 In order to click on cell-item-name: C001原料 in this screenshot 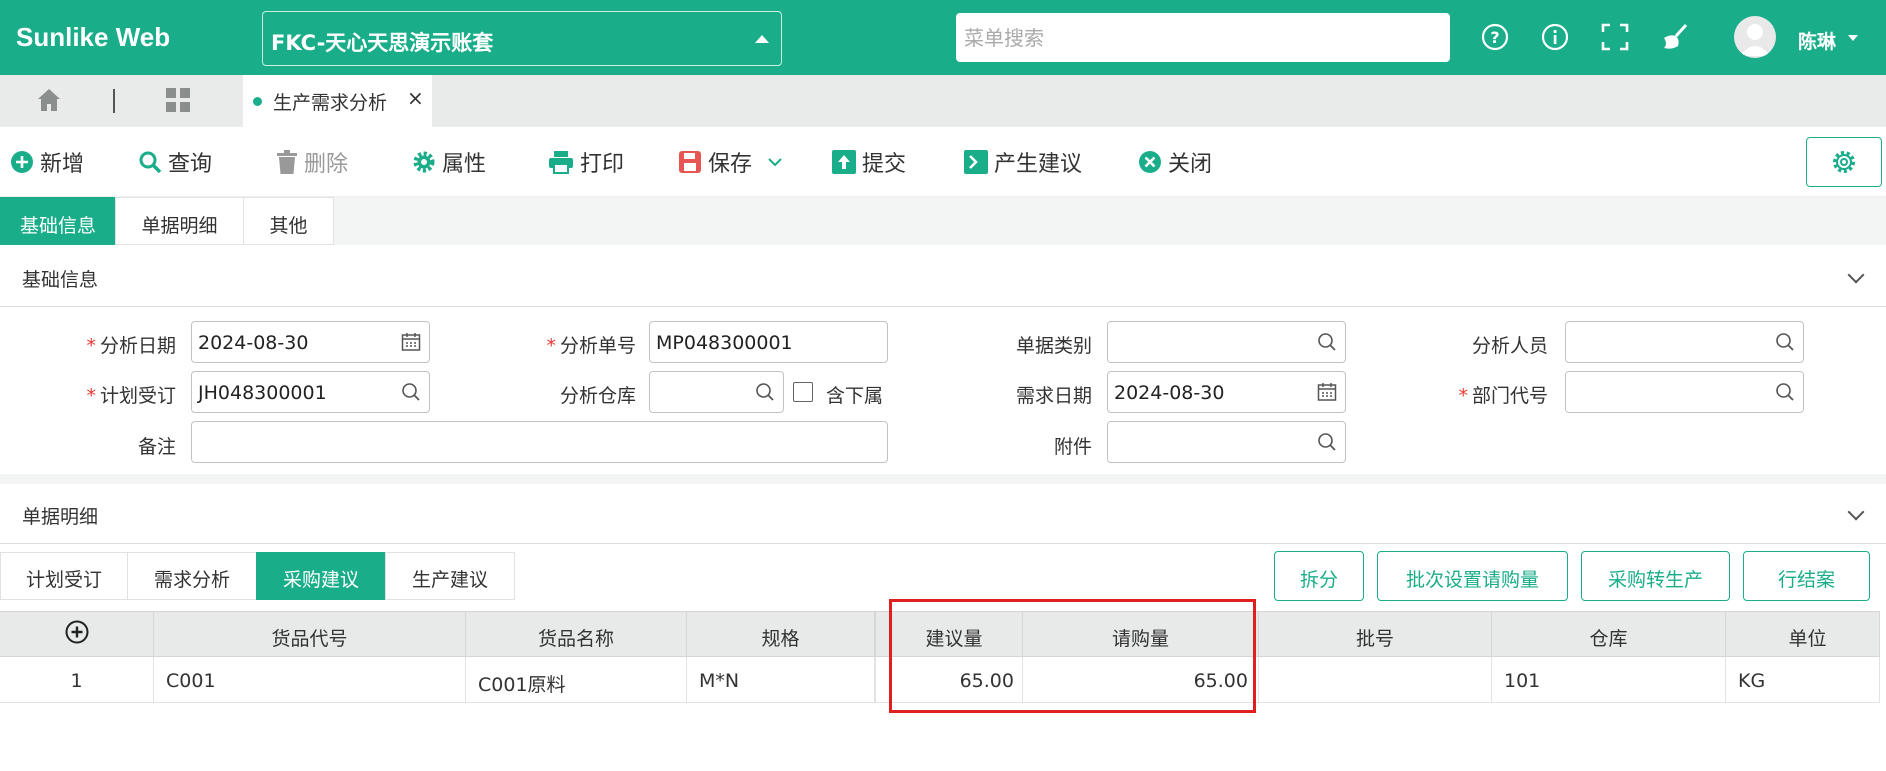, I will do `click(576, 680)`.